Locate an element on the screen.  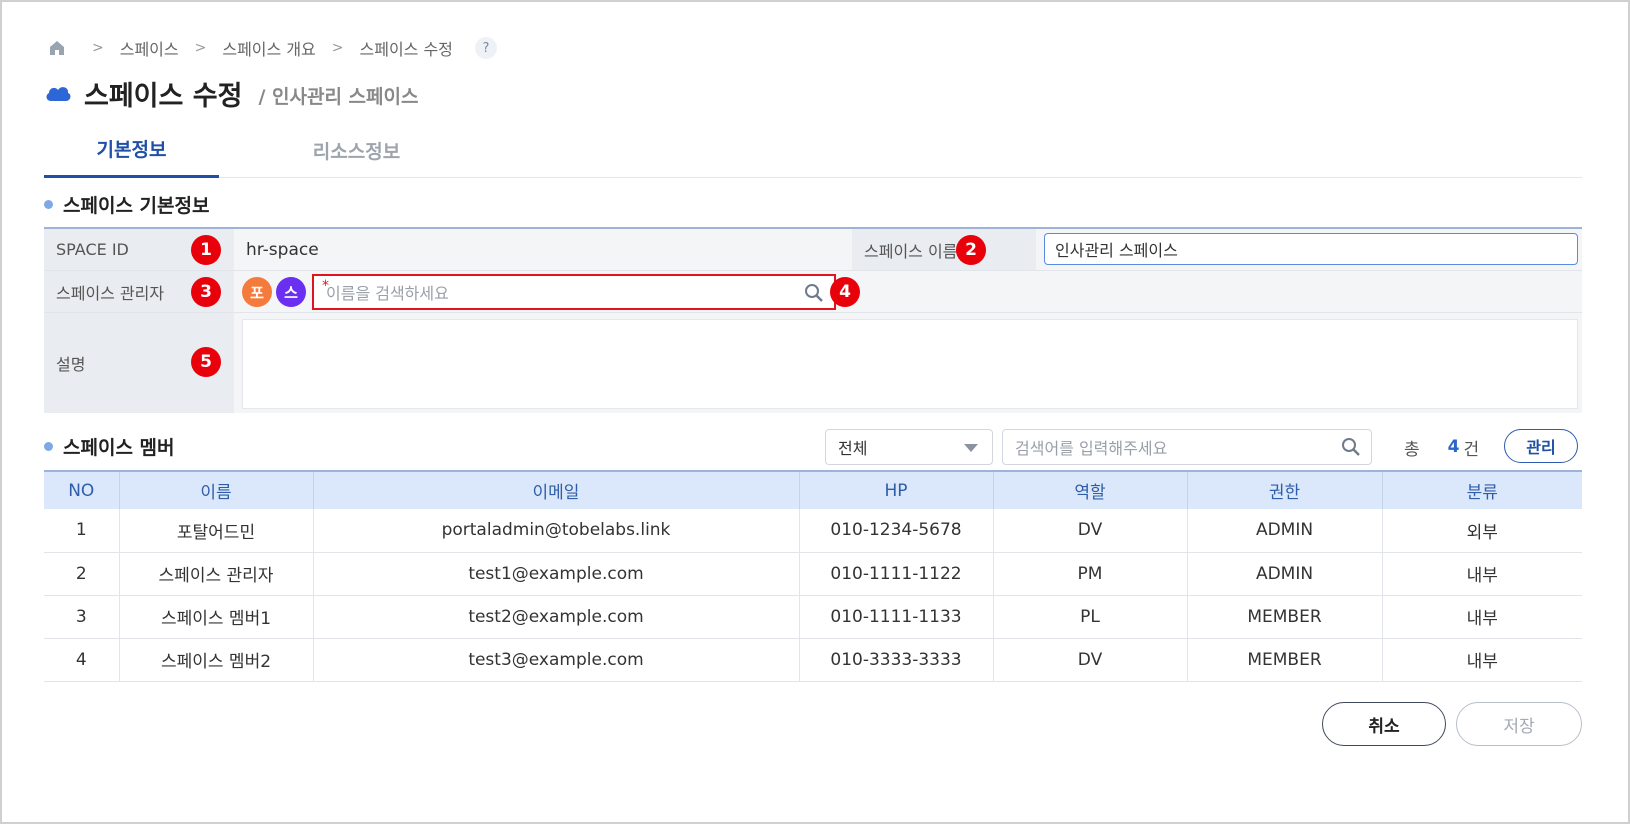
section-basic-info-header: 스페이스 기본정보 is located at coordinates (126, 204).